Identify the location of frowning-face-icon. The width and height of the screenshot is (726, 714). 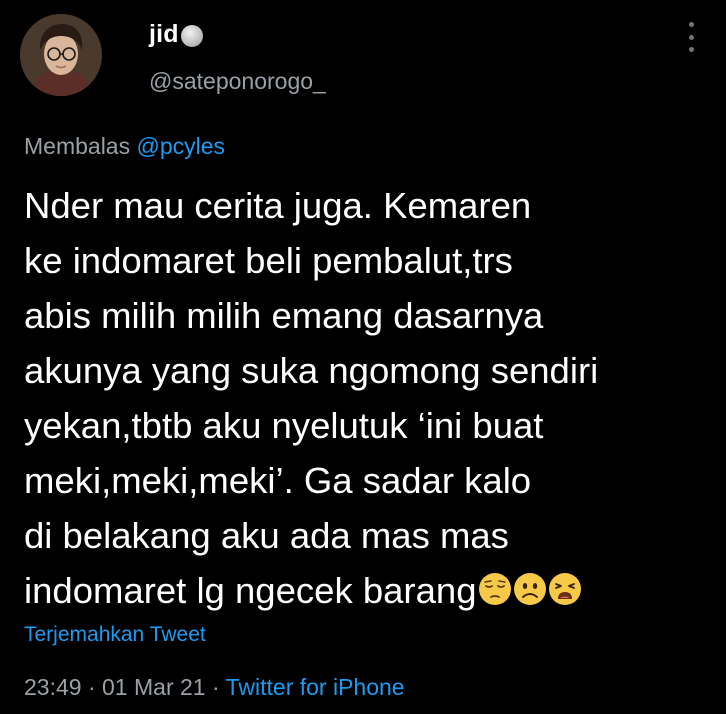
(530, 589).